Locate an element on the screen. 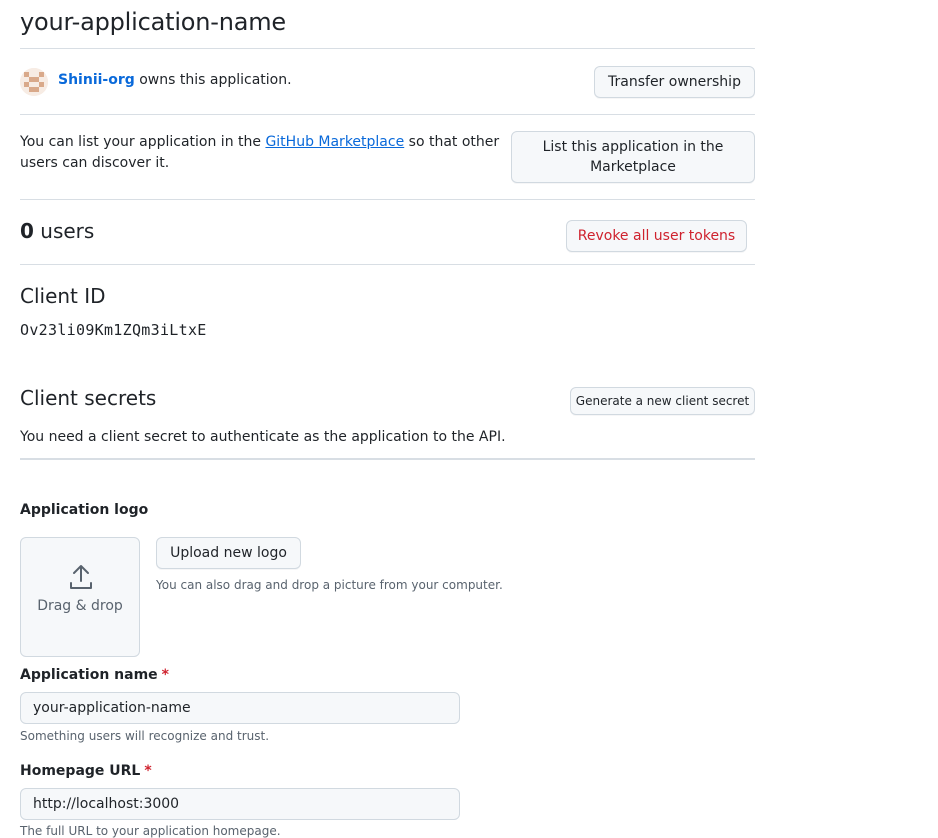 This screenshot has height=838, width=938. owner-suffix: owns this application. is located at coordinates (213, 80).